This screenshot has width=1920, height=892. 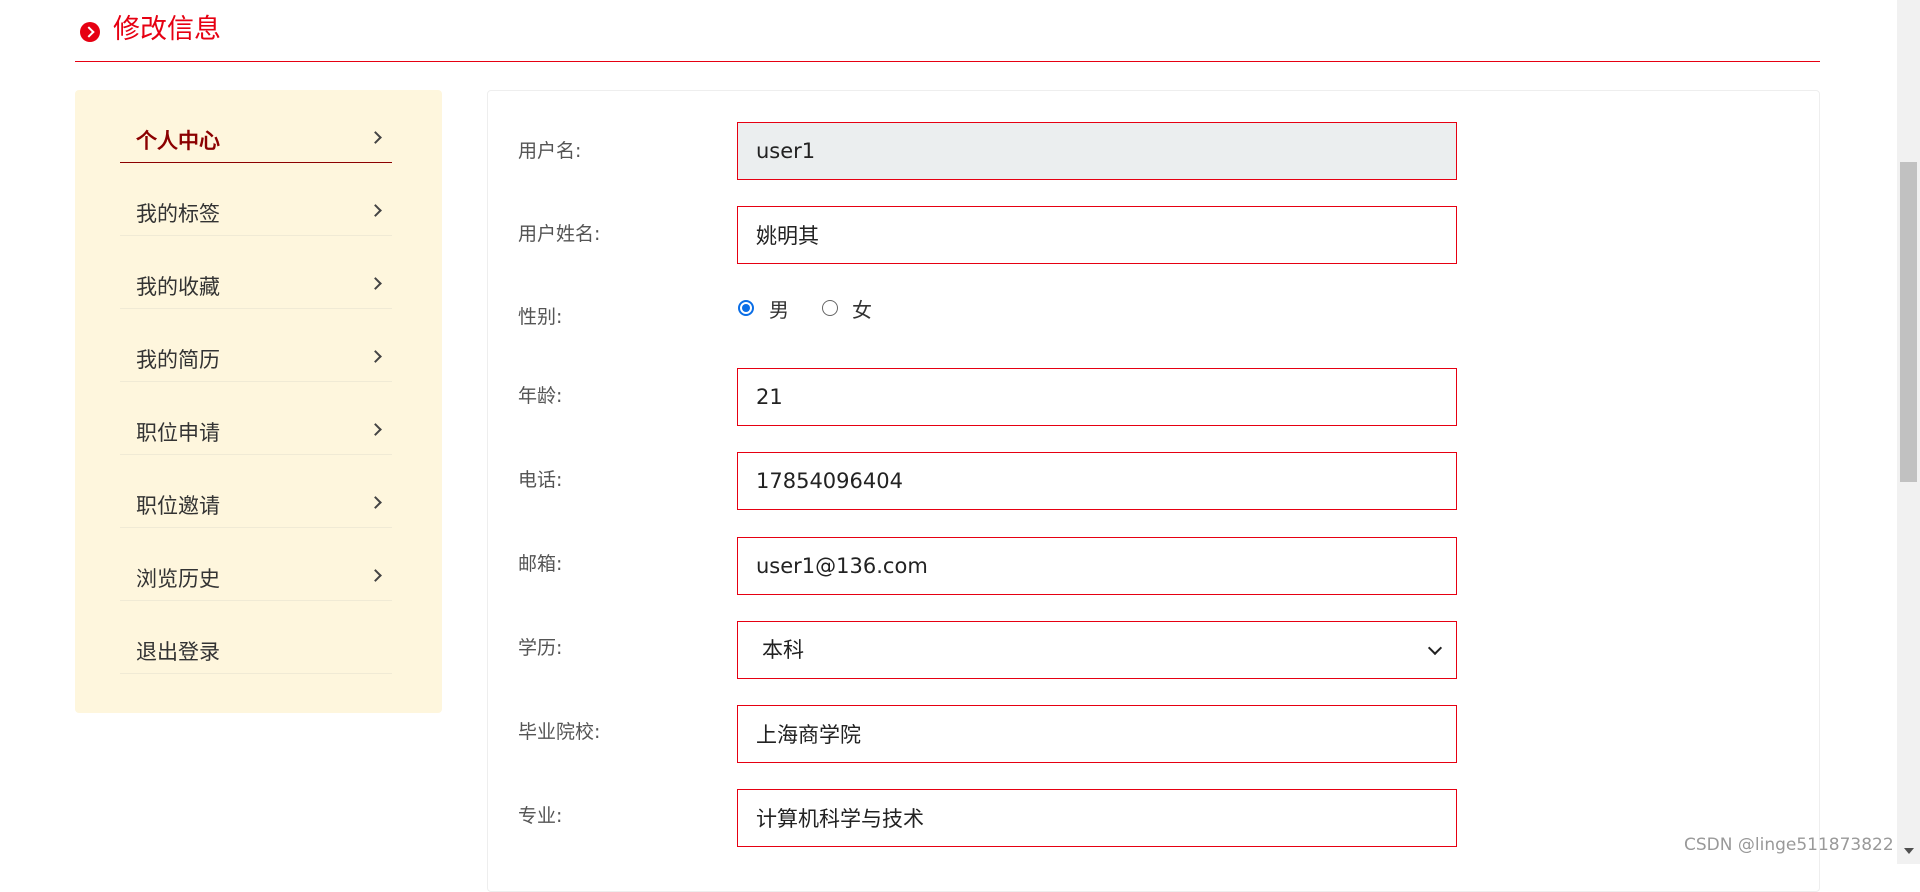 I want to click on gender-label: 性别:, so click(x=540, y=317).